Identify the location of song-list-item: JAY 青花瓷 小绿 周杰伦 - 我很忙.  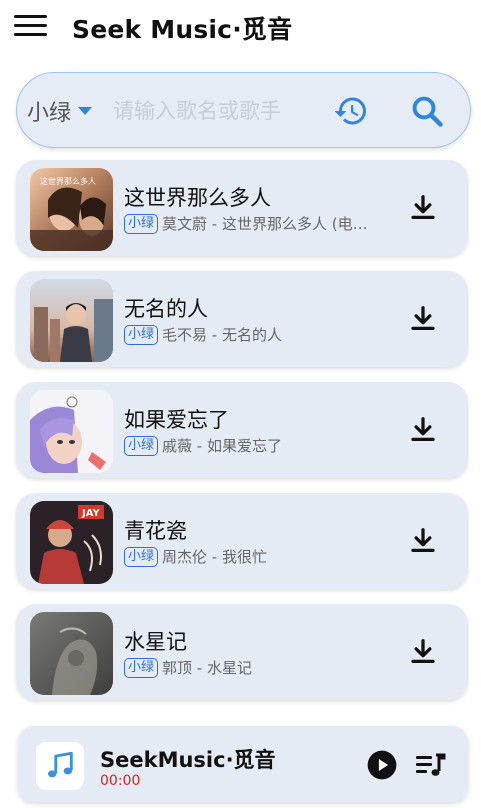
(242, 541).